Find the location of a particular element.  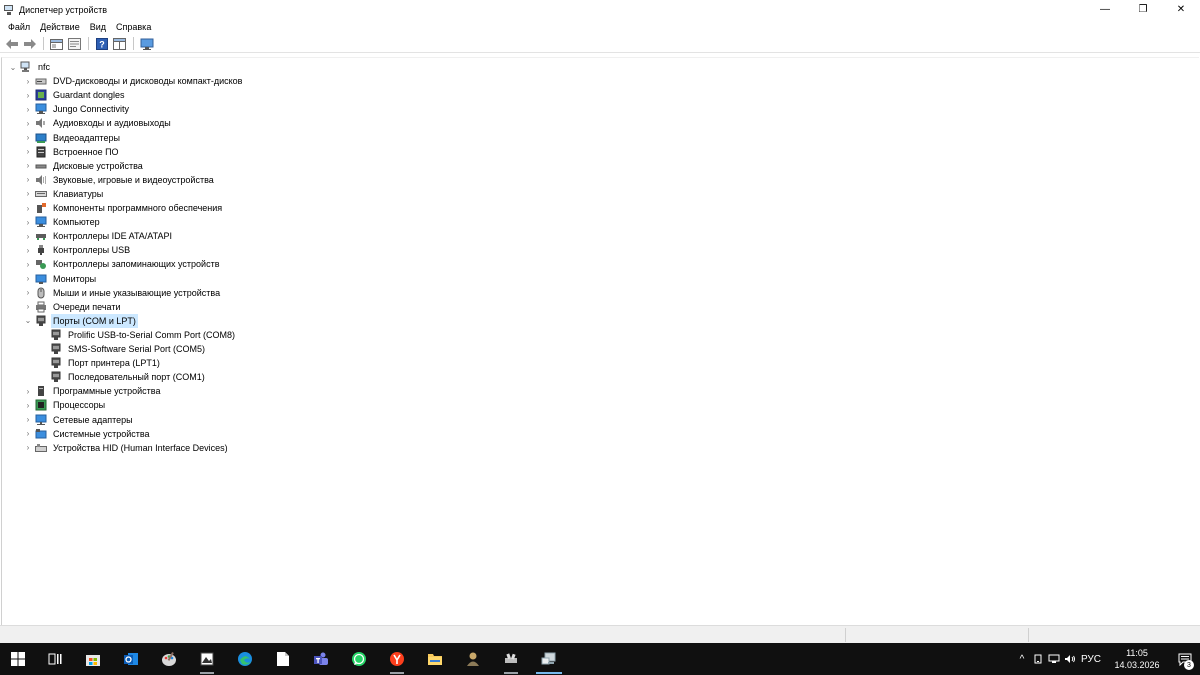

tree-category: › Сетевые адаптеры is located at coordinates (79, 420).